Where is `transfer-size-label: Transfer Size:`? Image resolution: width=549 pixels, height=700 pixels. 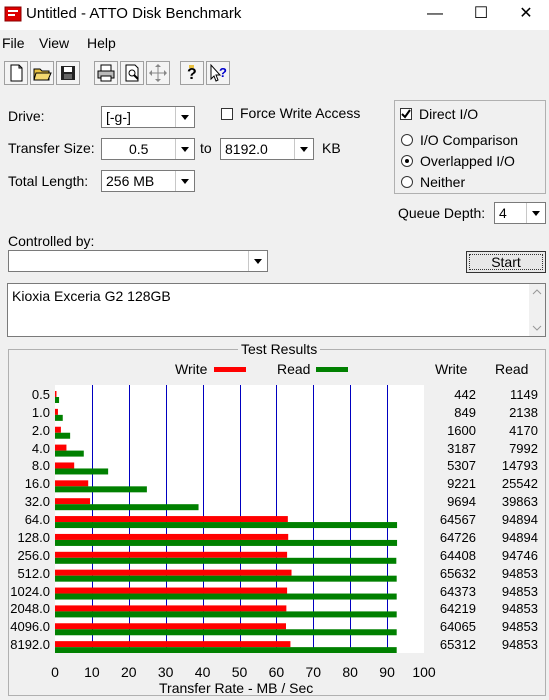 transfer-size-label: Transfer Size: is located at coordinates (51, 148).